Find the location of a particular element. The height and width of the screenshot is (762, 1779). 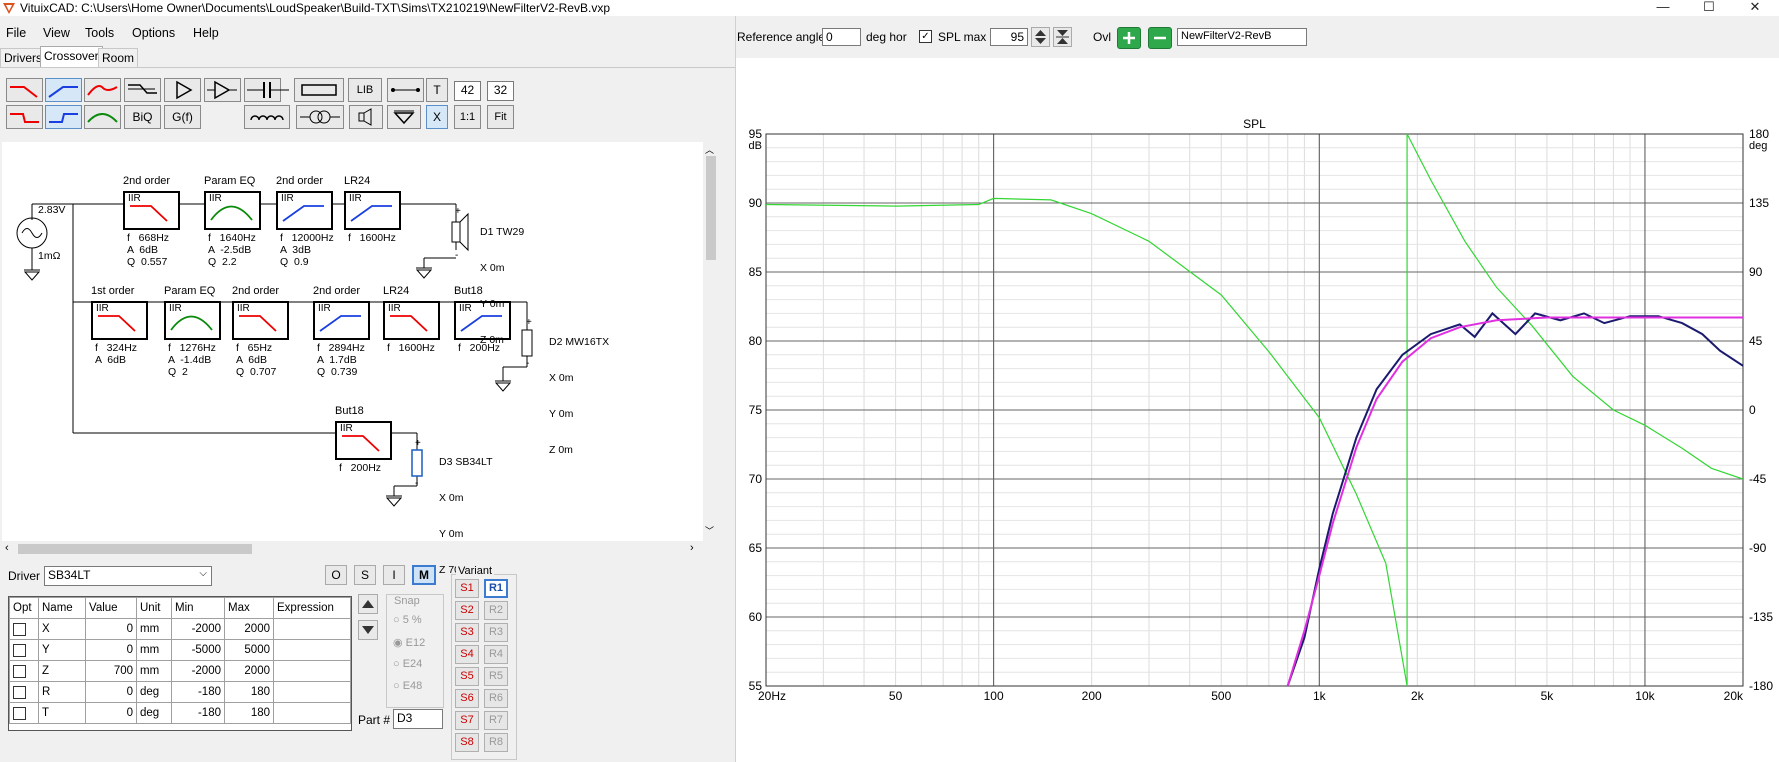

table-row: T 0 deg -180 180 is located at coordinates (180, 713).